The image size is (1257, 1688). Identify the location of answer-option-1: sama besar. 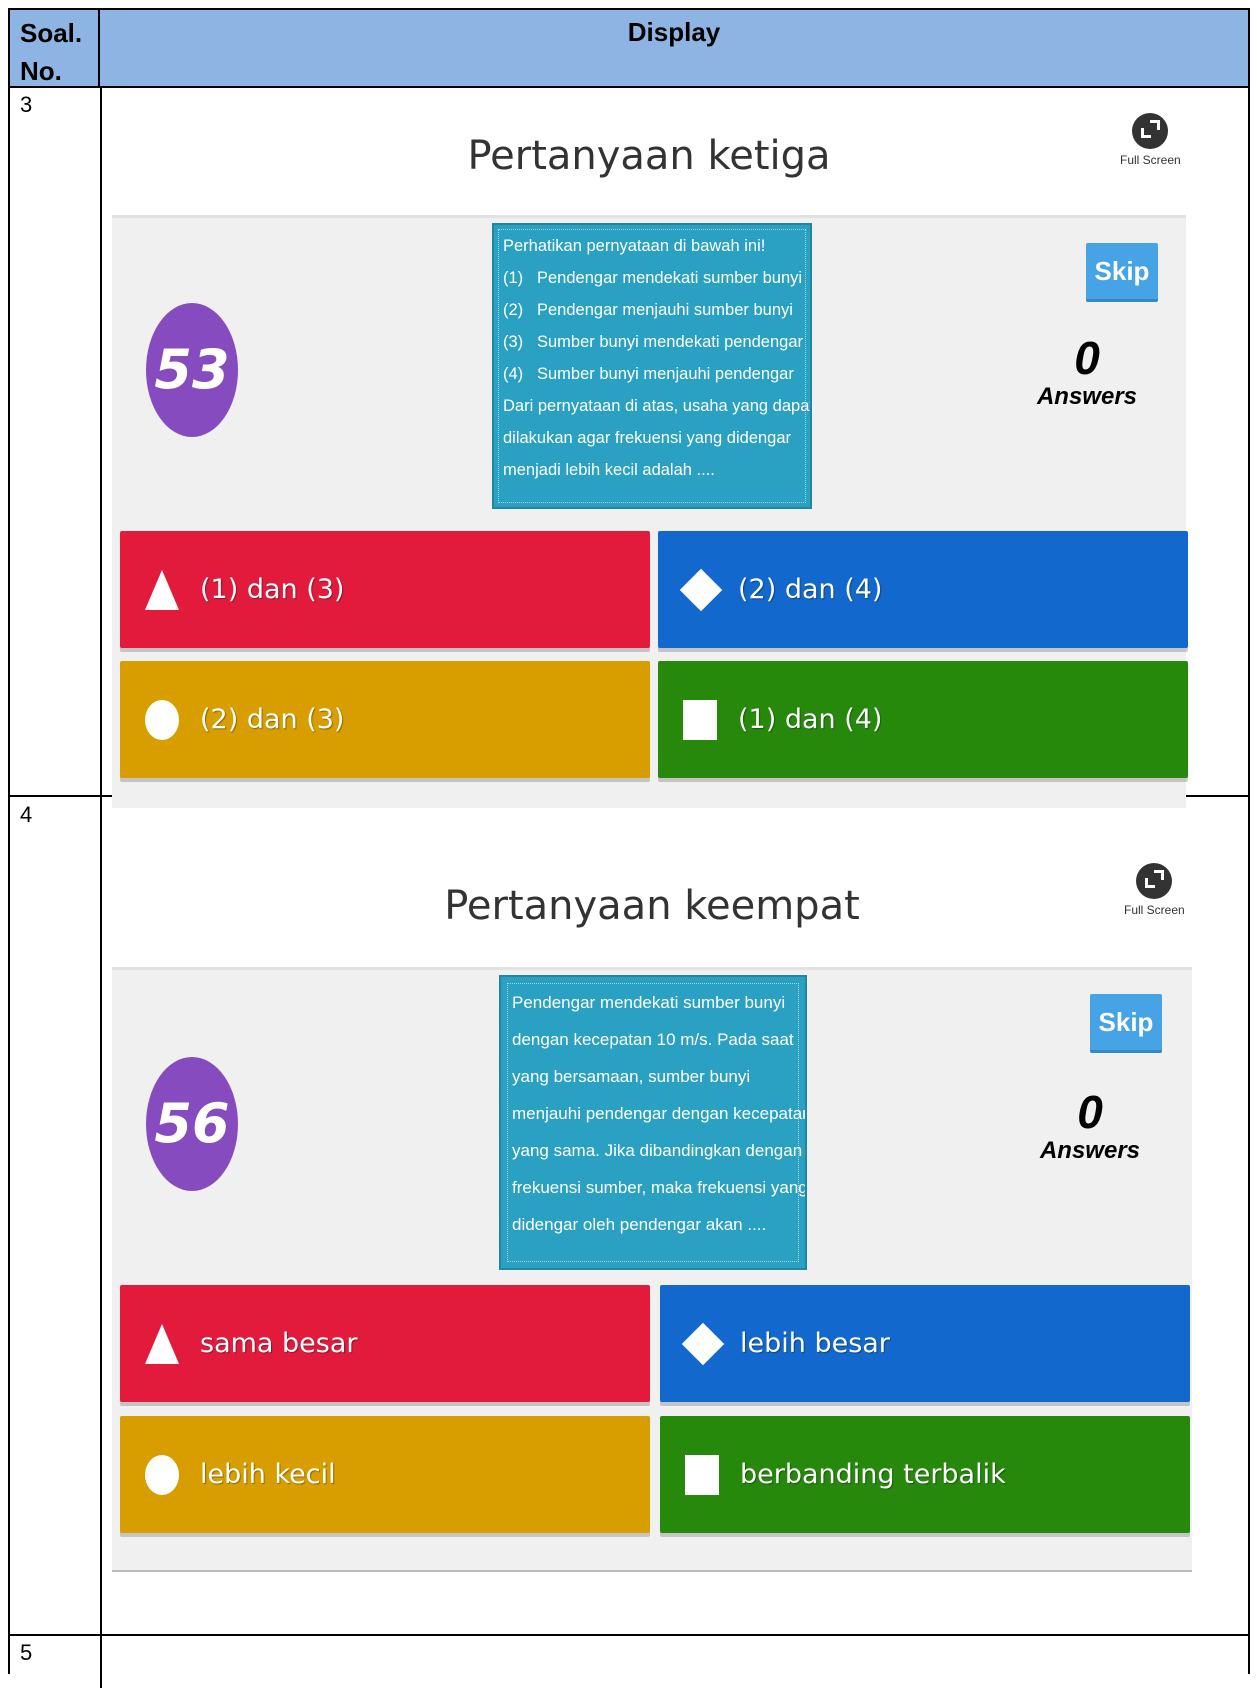
(385, 1343).